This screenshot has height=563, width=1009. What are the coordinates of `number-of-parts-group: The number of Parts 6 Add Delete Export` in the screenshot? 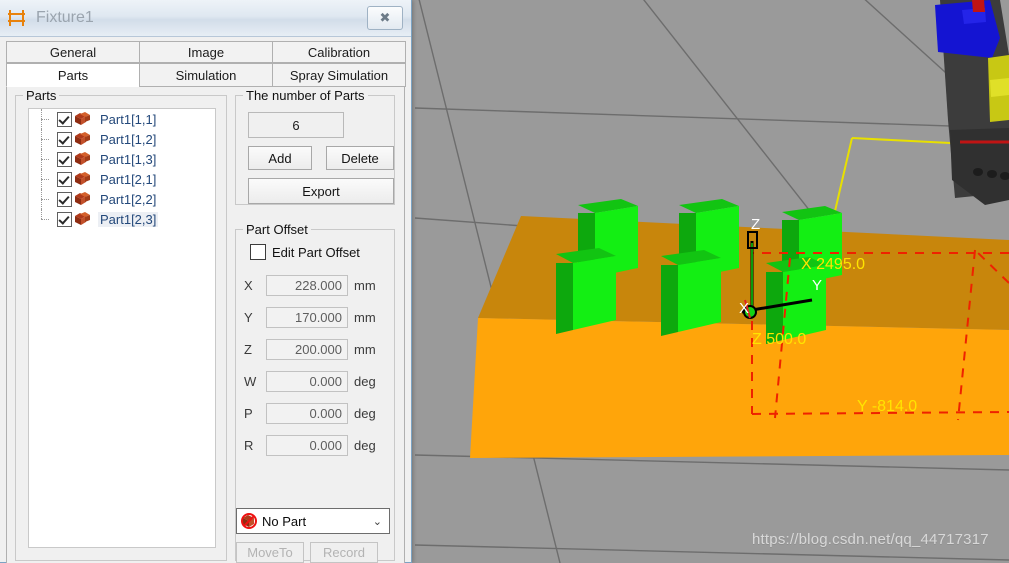 It's located at (315, 146).